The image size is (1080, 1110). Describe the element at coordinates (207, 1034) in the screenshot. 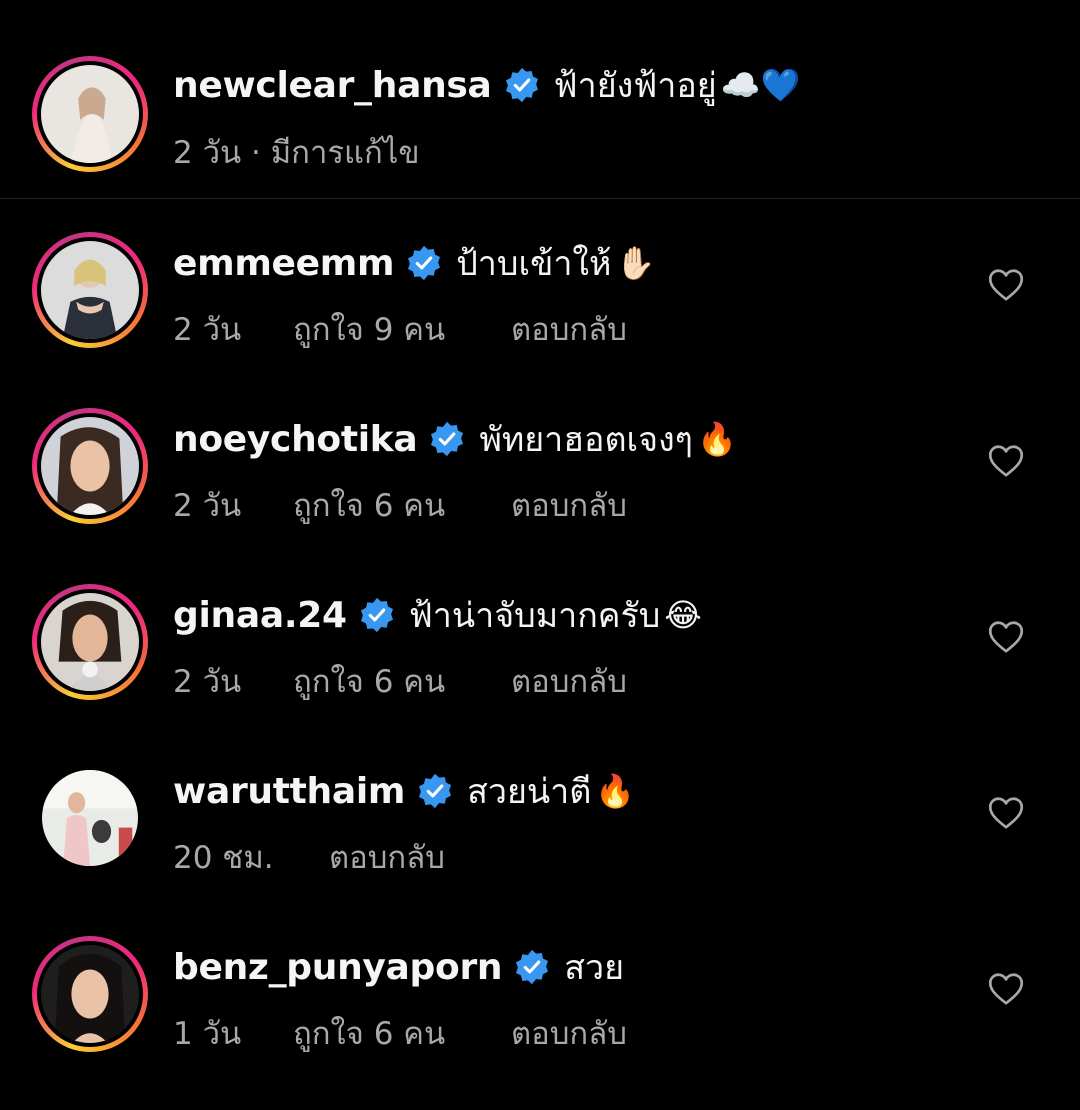

I see `comment-time: 1 วัน` at that location.